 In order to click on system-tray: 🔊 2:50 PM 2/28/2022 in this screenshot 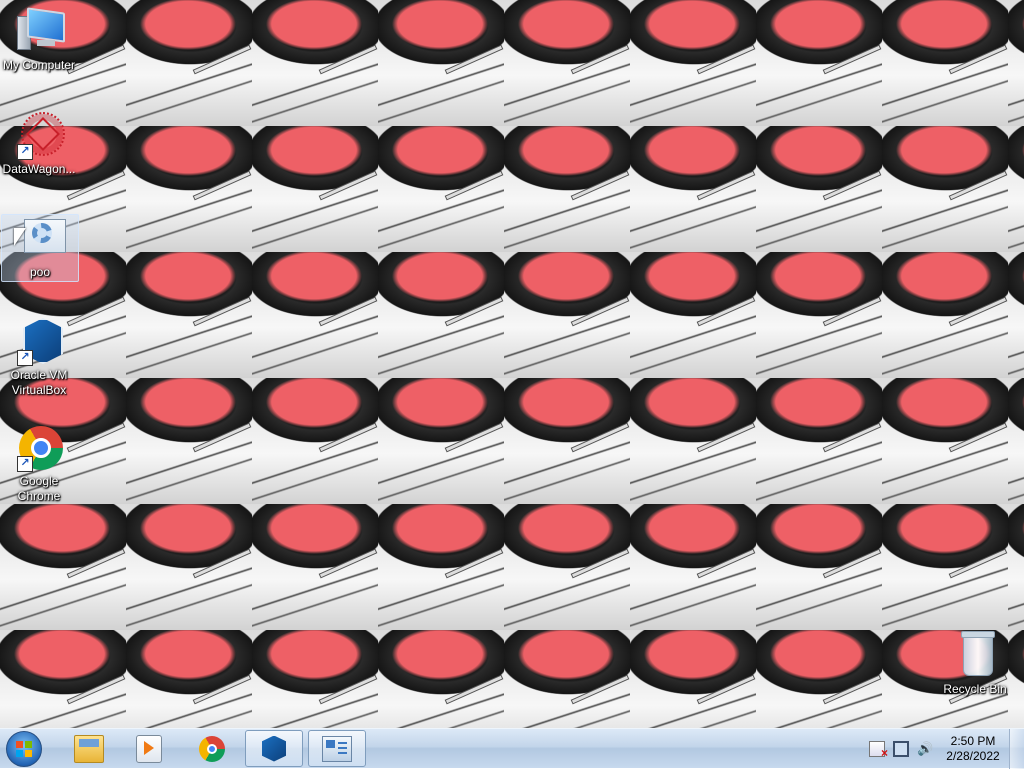, I will do `click(946, 749)`.